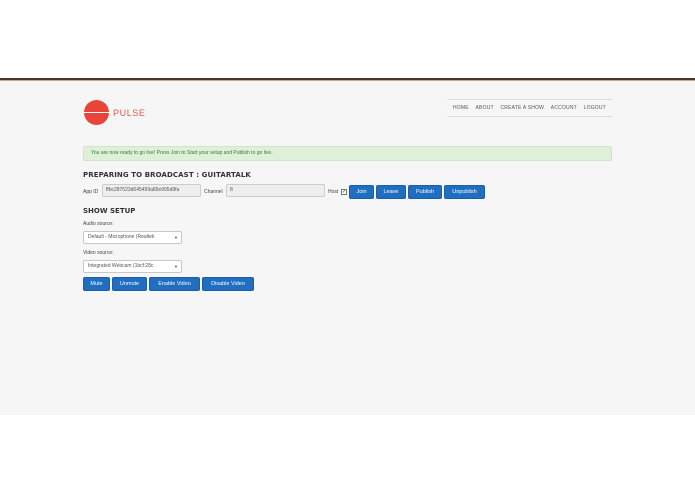  I want to click on join-button: Join, so click(361, 192).